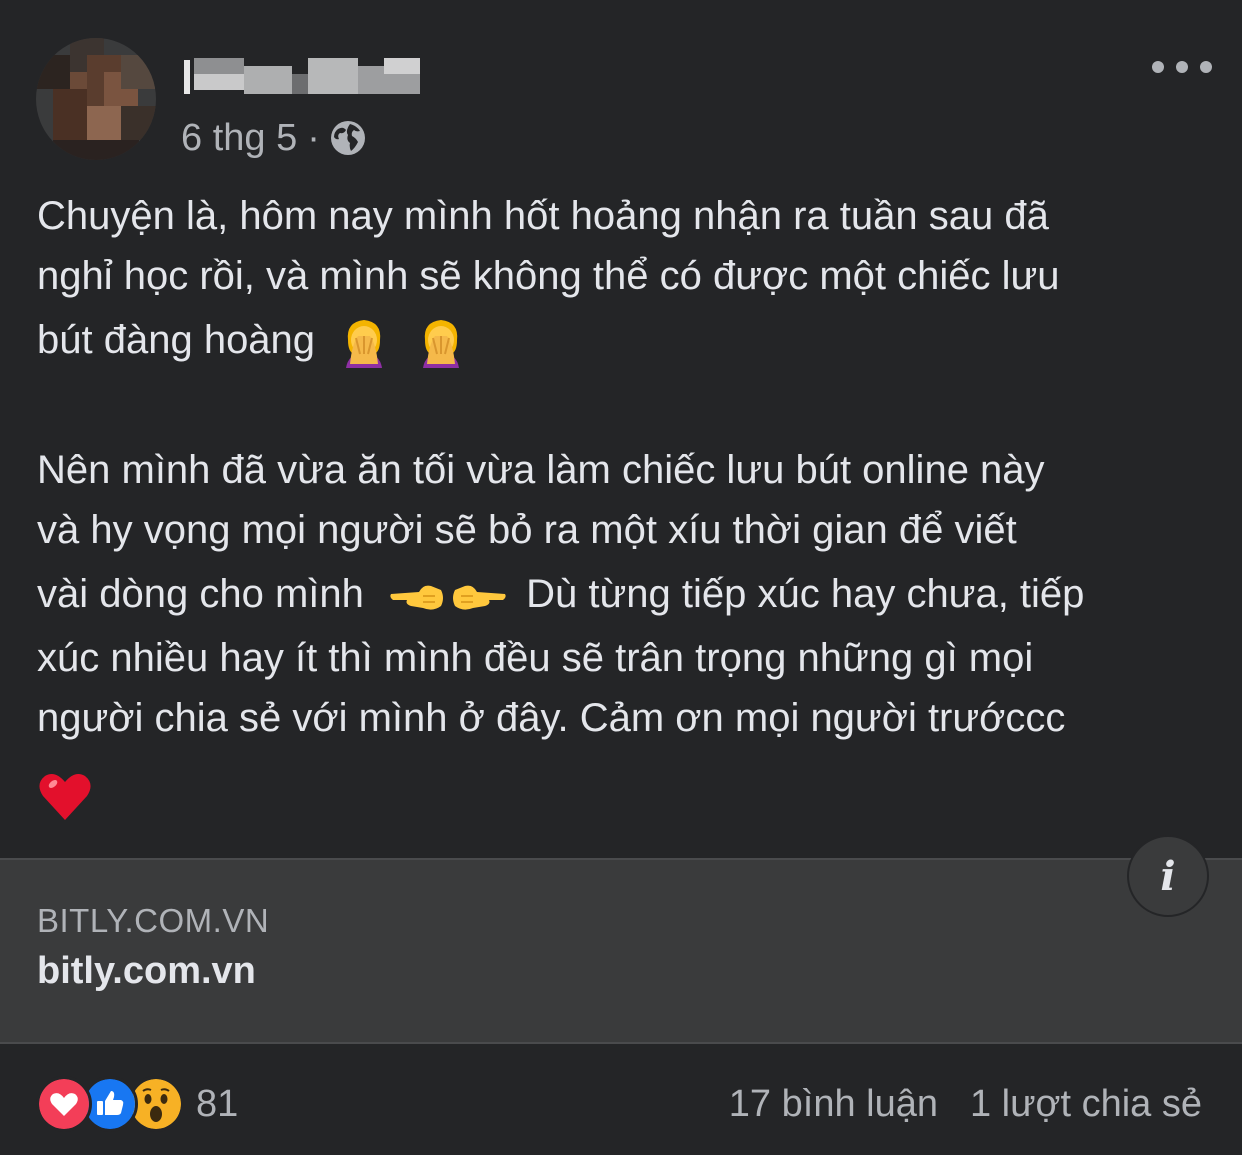  Describe the element at coordinates (833, 1104) in the screenshot. I see `comments-count: 17 bình luận` at that location.